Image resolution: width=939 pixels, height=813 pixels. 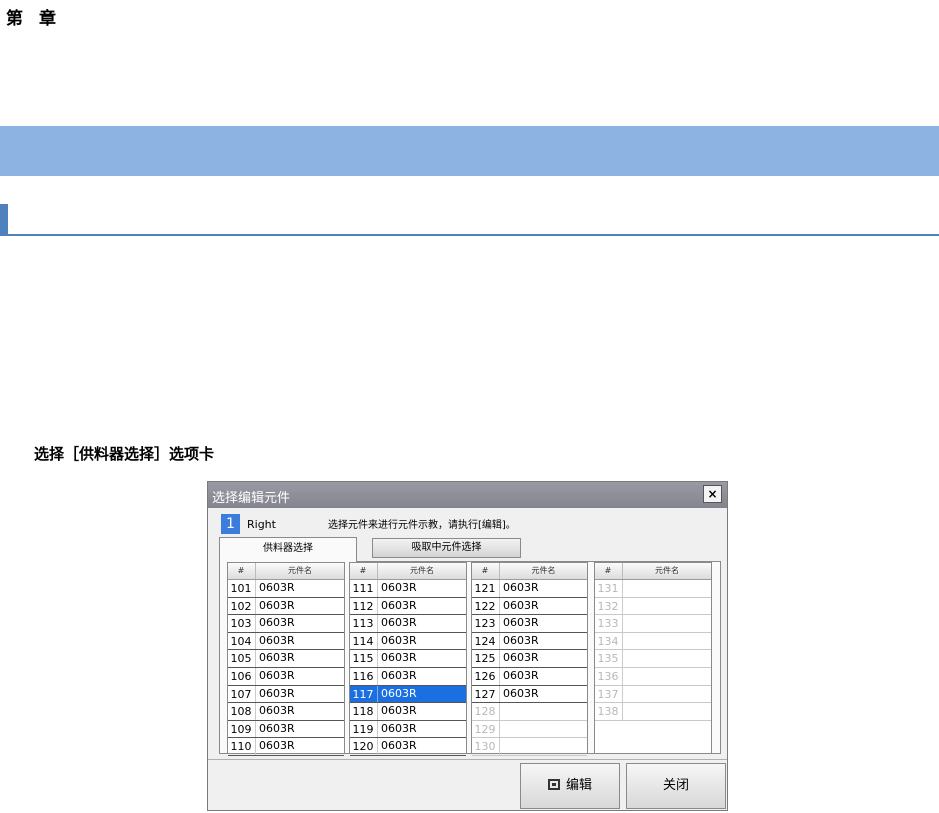 What do you see at coordinates (363, 712) in the screenshot?
I see `feeder-number: 118` at bounding box center [363, 712].